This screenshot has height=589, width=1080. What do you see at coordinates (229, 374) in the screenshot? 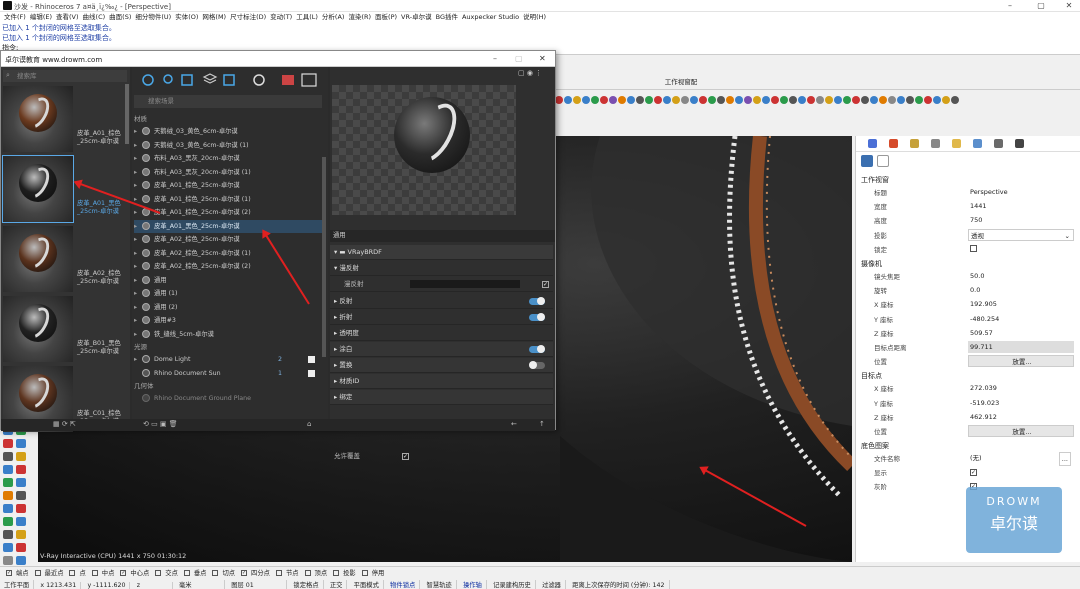
I see `scene-light-item: Rhino Document Sun 1` at bounding box center [229, 374].